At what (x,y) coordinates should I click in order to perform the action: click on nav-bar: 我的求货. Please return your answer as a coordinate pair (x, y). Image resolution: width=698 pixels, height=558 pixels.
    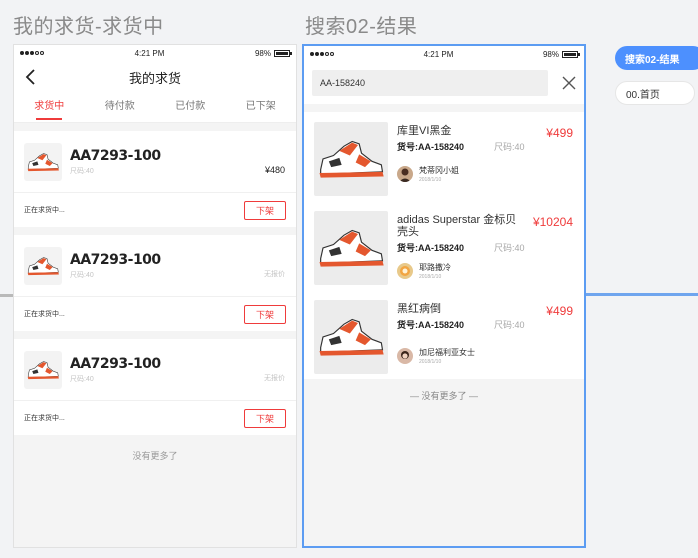
    Looking at the image, I should click on (155, 77).